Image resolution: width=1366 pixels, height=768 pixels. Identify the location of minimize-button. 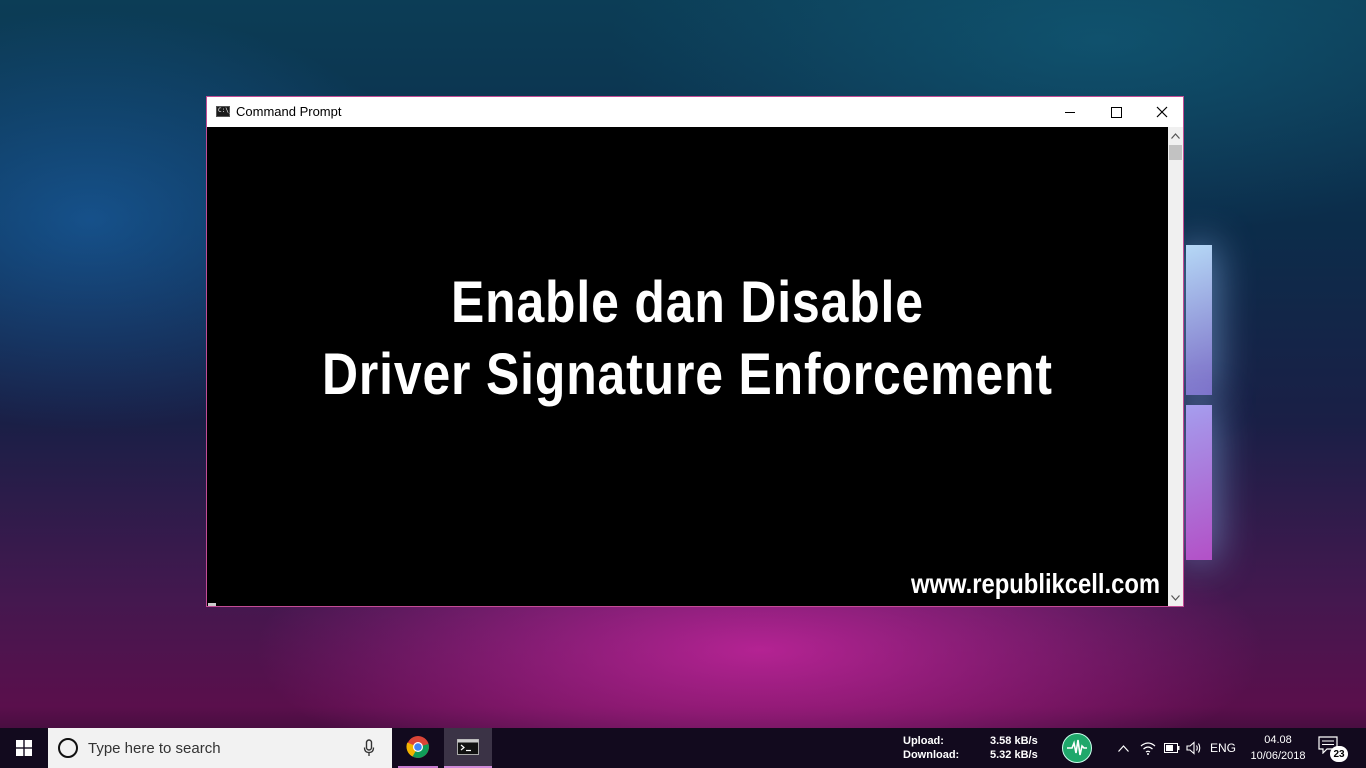
(1070, 112).